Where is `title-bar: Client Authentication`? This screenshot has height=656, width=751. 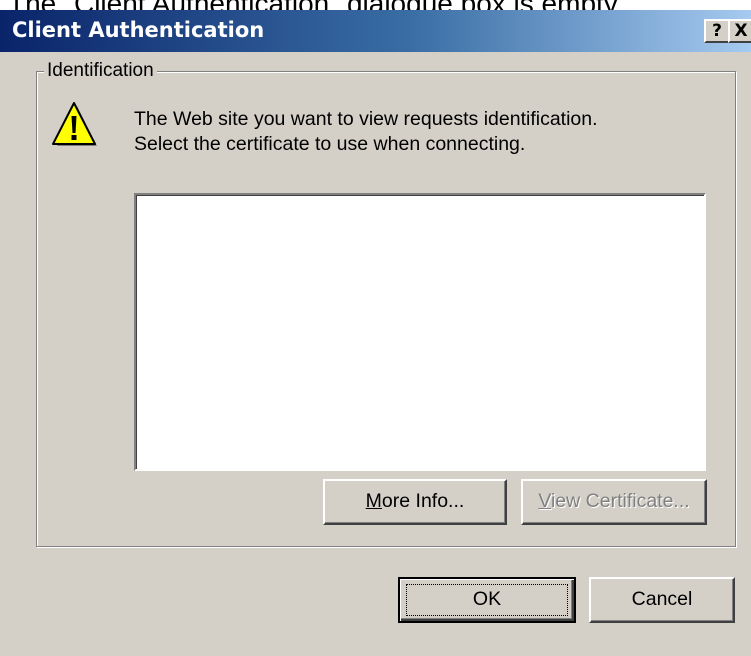
title-bar: Client Authentication is located at coordinates (375, 31).